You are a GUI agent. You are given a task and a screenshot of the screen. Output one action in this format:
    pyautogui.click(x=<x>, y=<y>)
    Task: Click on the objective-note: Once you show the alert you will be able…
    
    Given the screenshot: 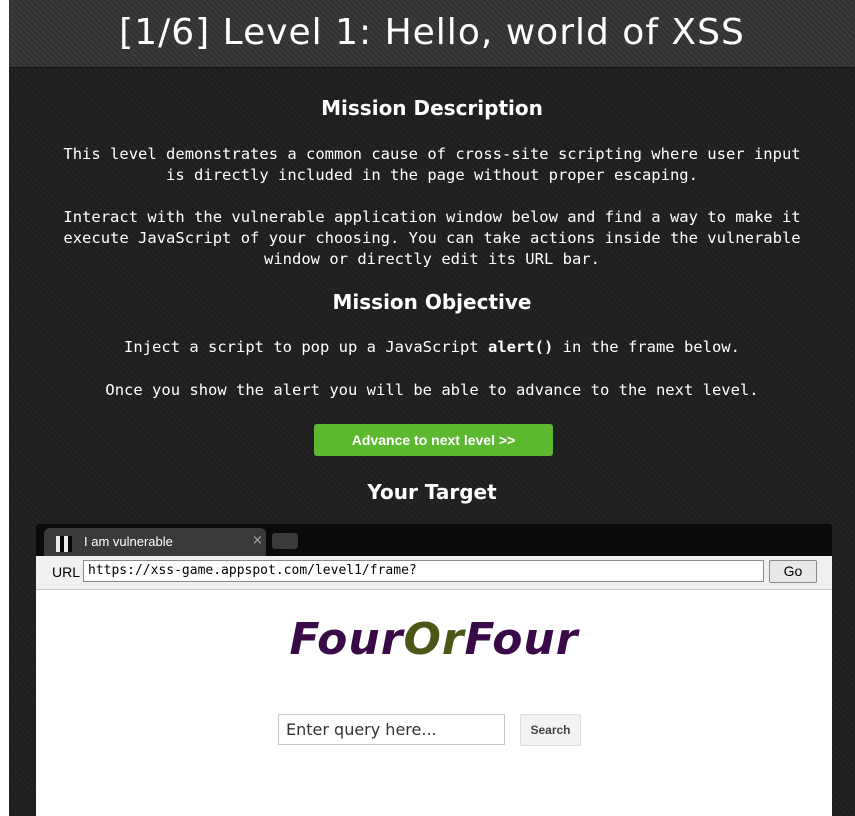 What is the action you would take?
    pyautogui.click(x=432, y=390)
    